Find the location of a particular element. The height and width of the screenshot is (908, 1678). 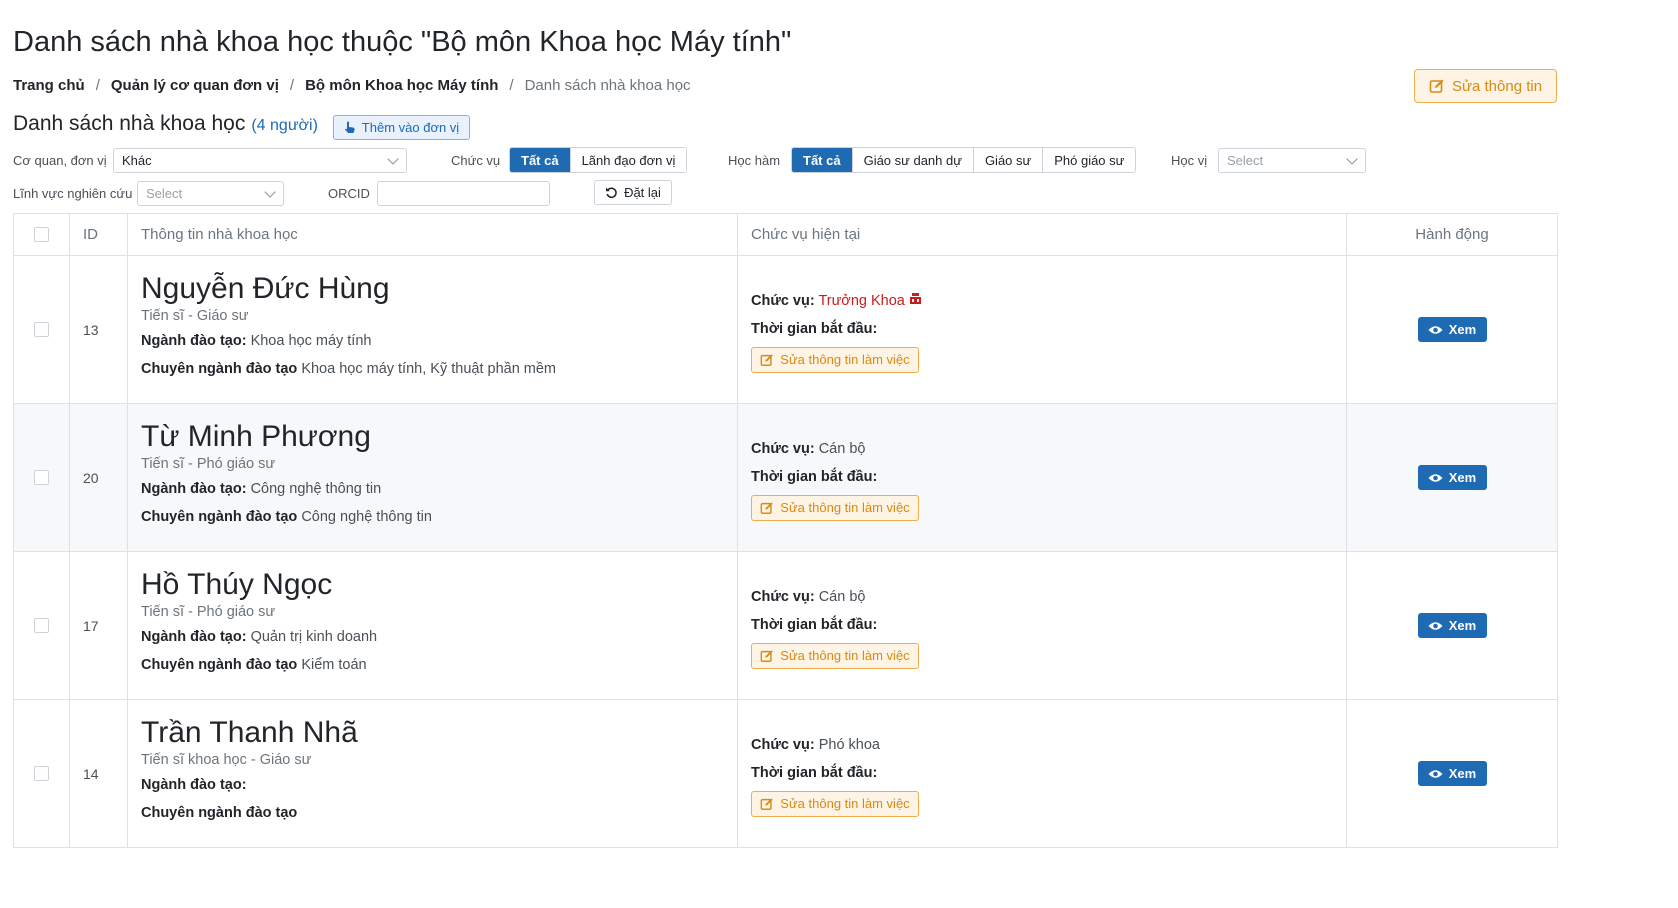

leader-icon is located at coordinates (915, 298).